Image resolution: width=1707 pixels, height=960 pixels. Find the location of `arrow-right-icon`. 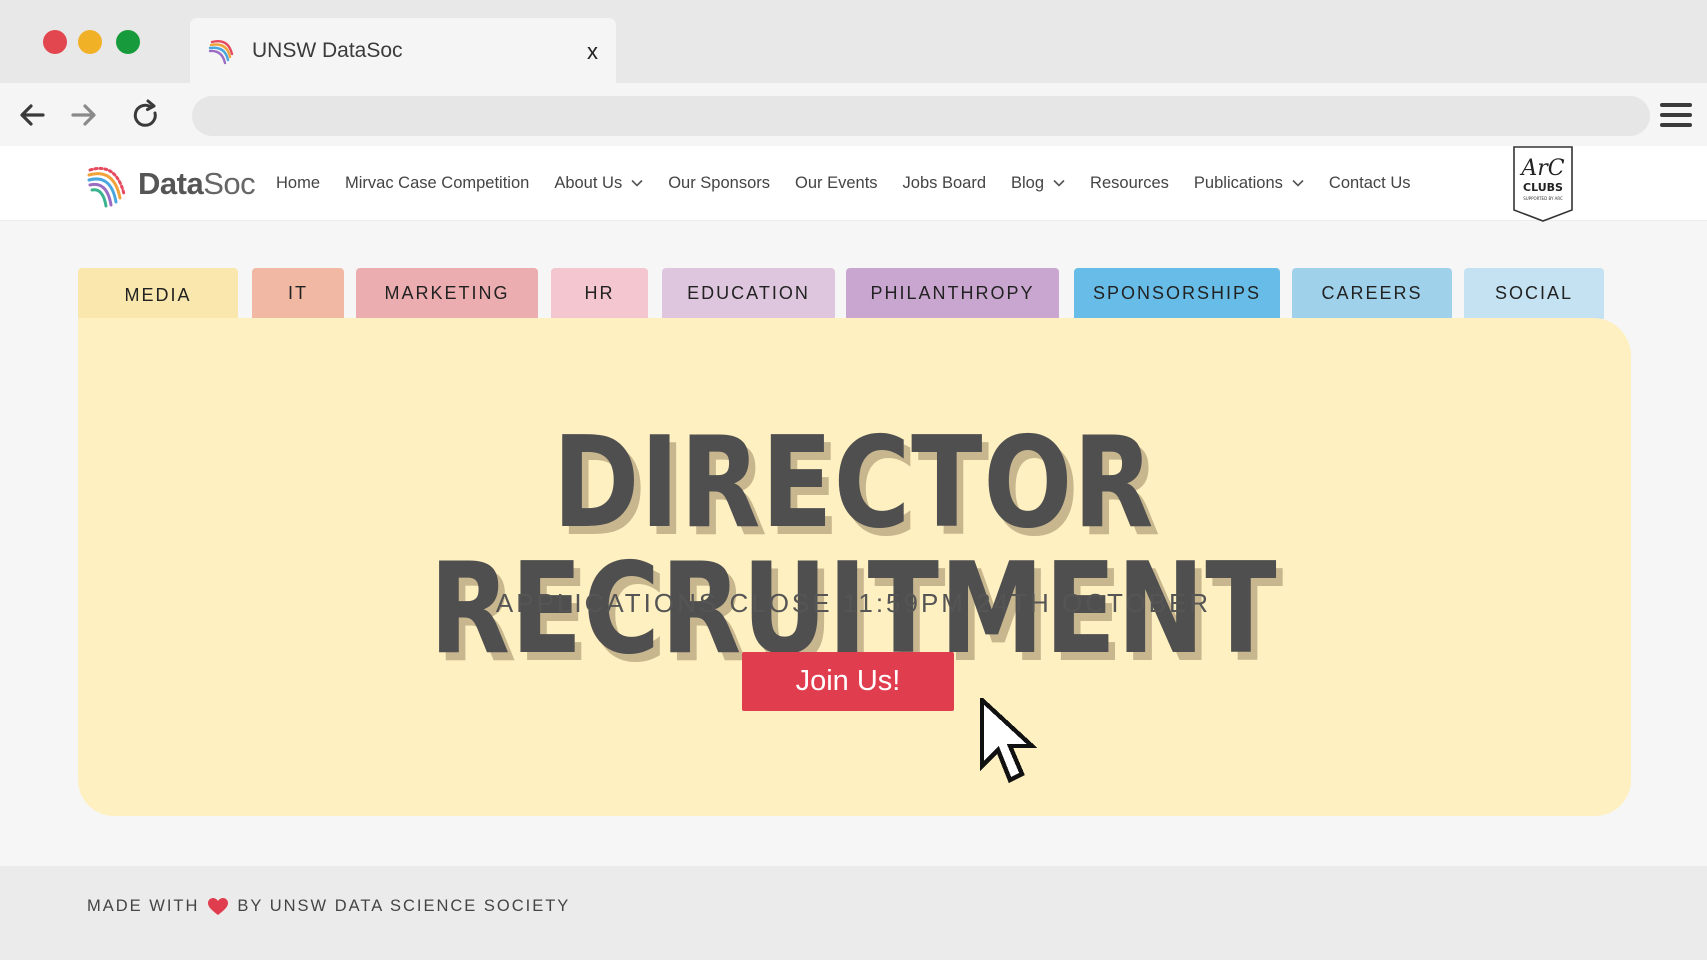

arrow-right-icon is located at coordinates (83, 115).